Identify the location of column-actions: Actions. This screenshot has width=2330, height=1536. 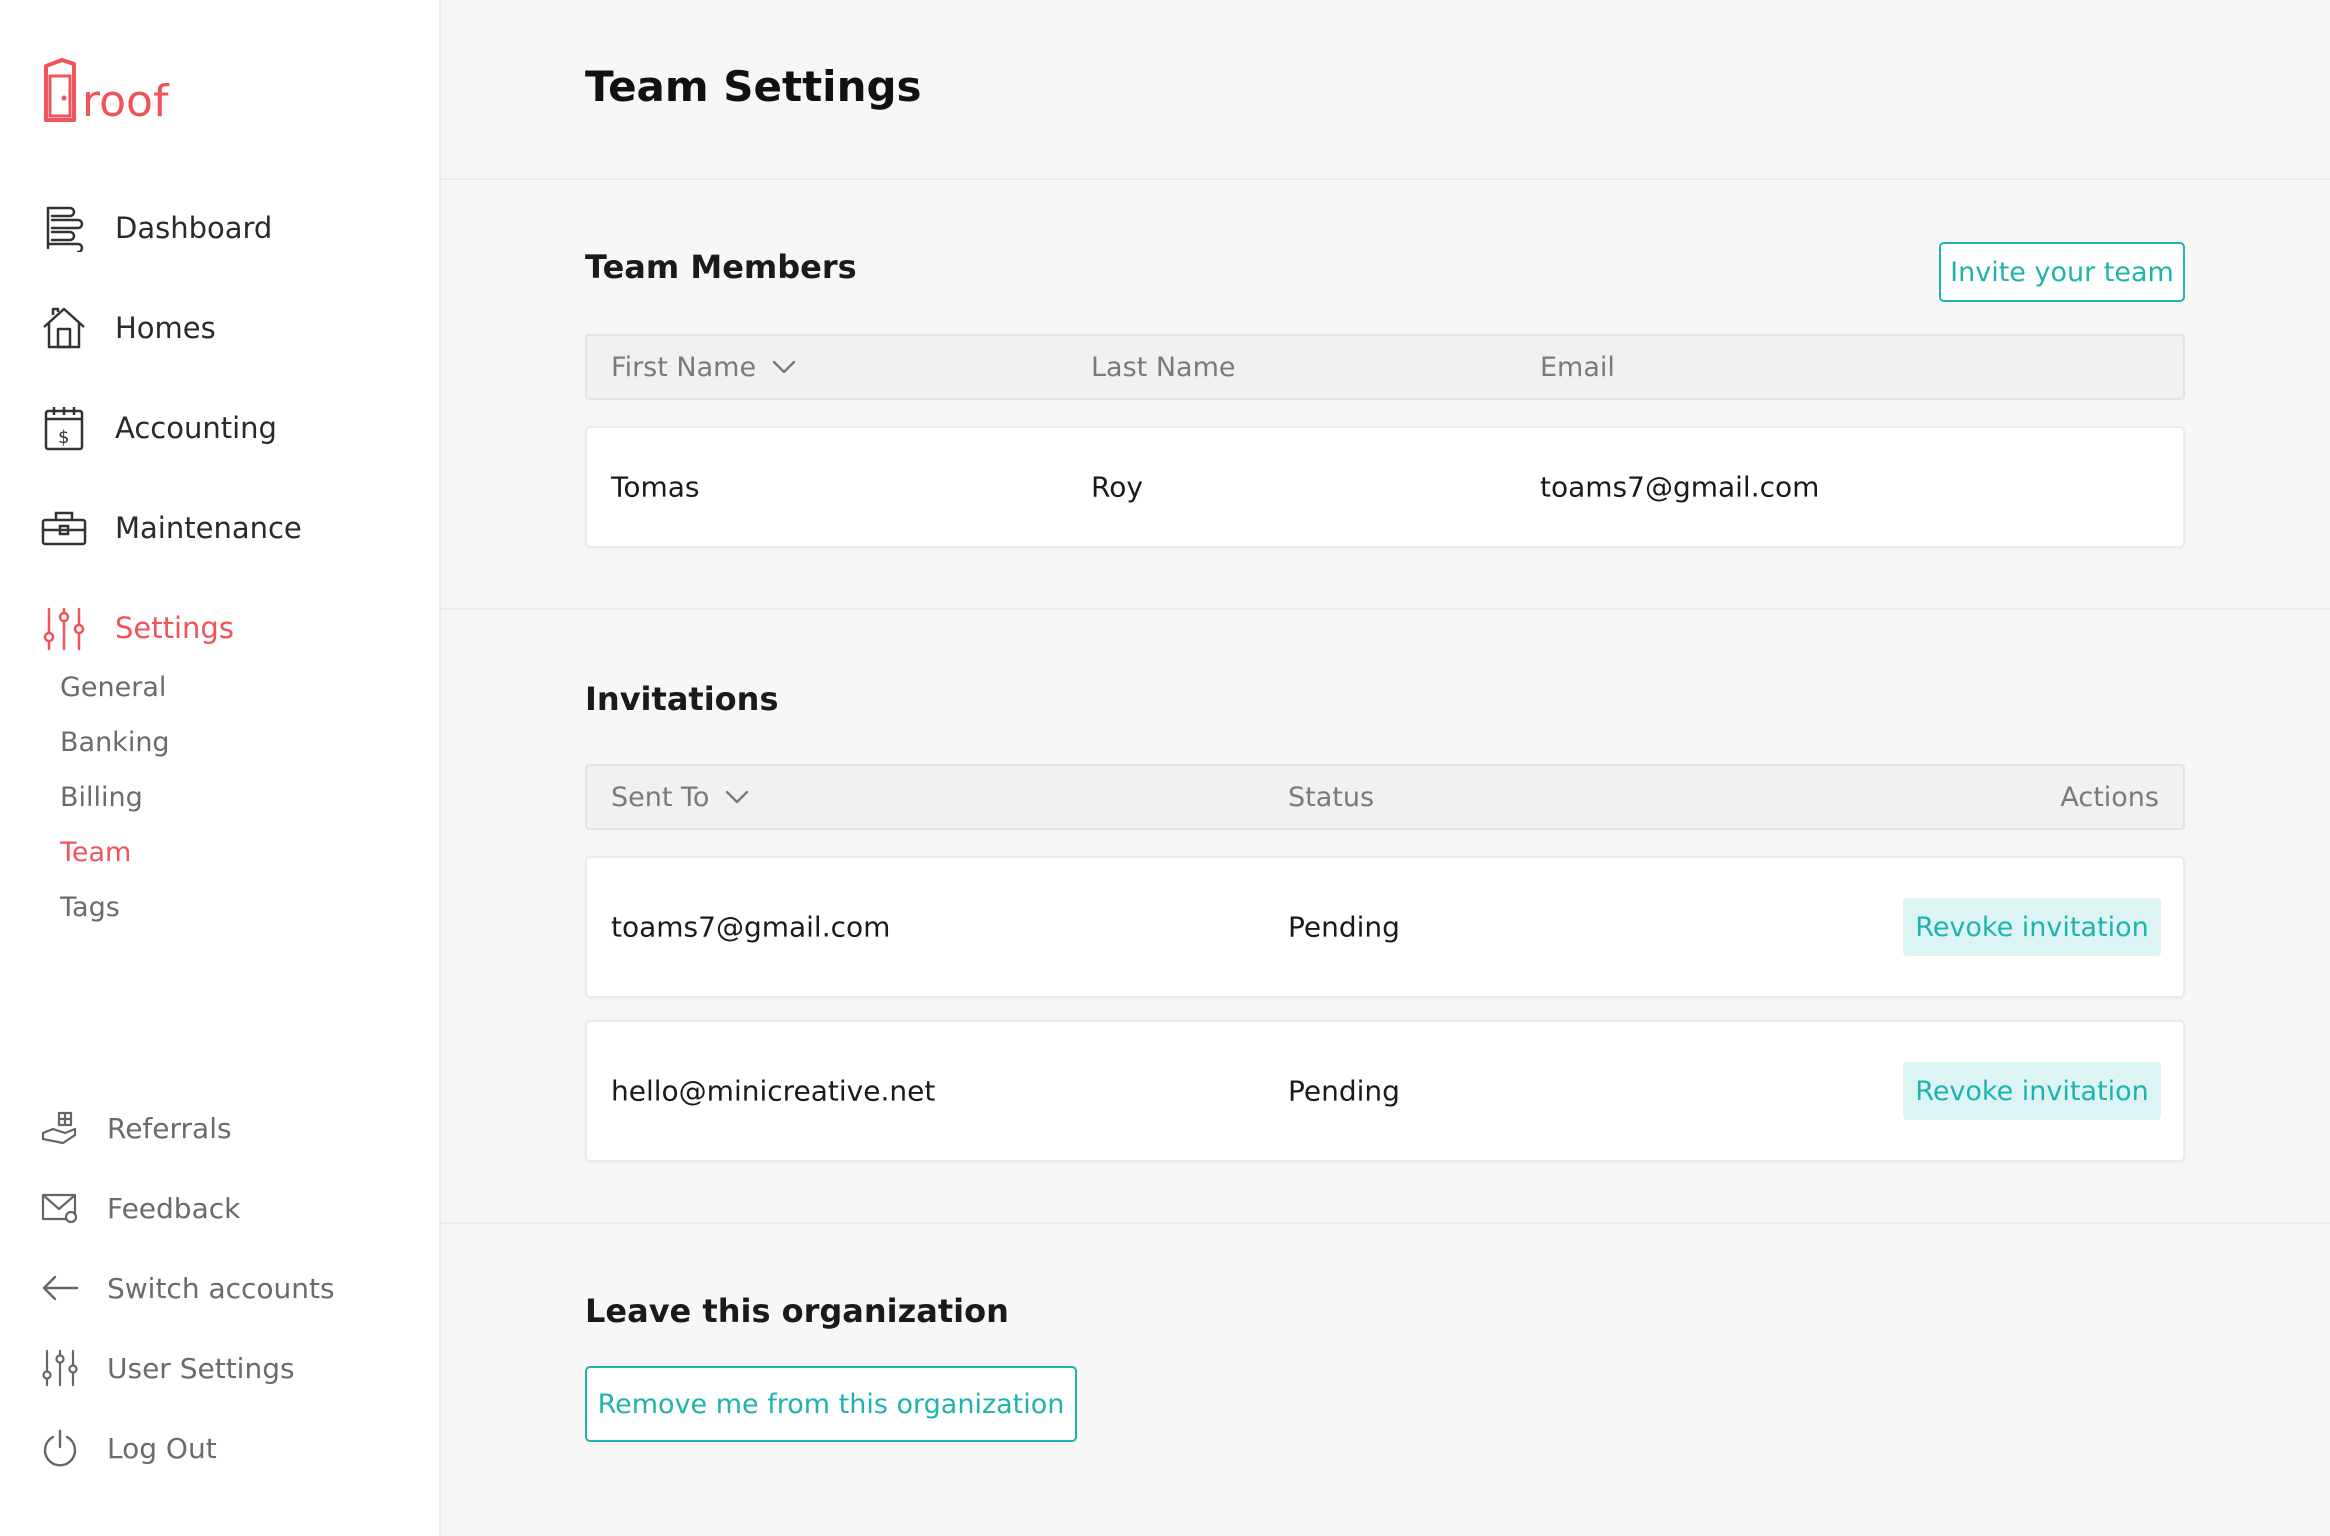
(2109, 797).